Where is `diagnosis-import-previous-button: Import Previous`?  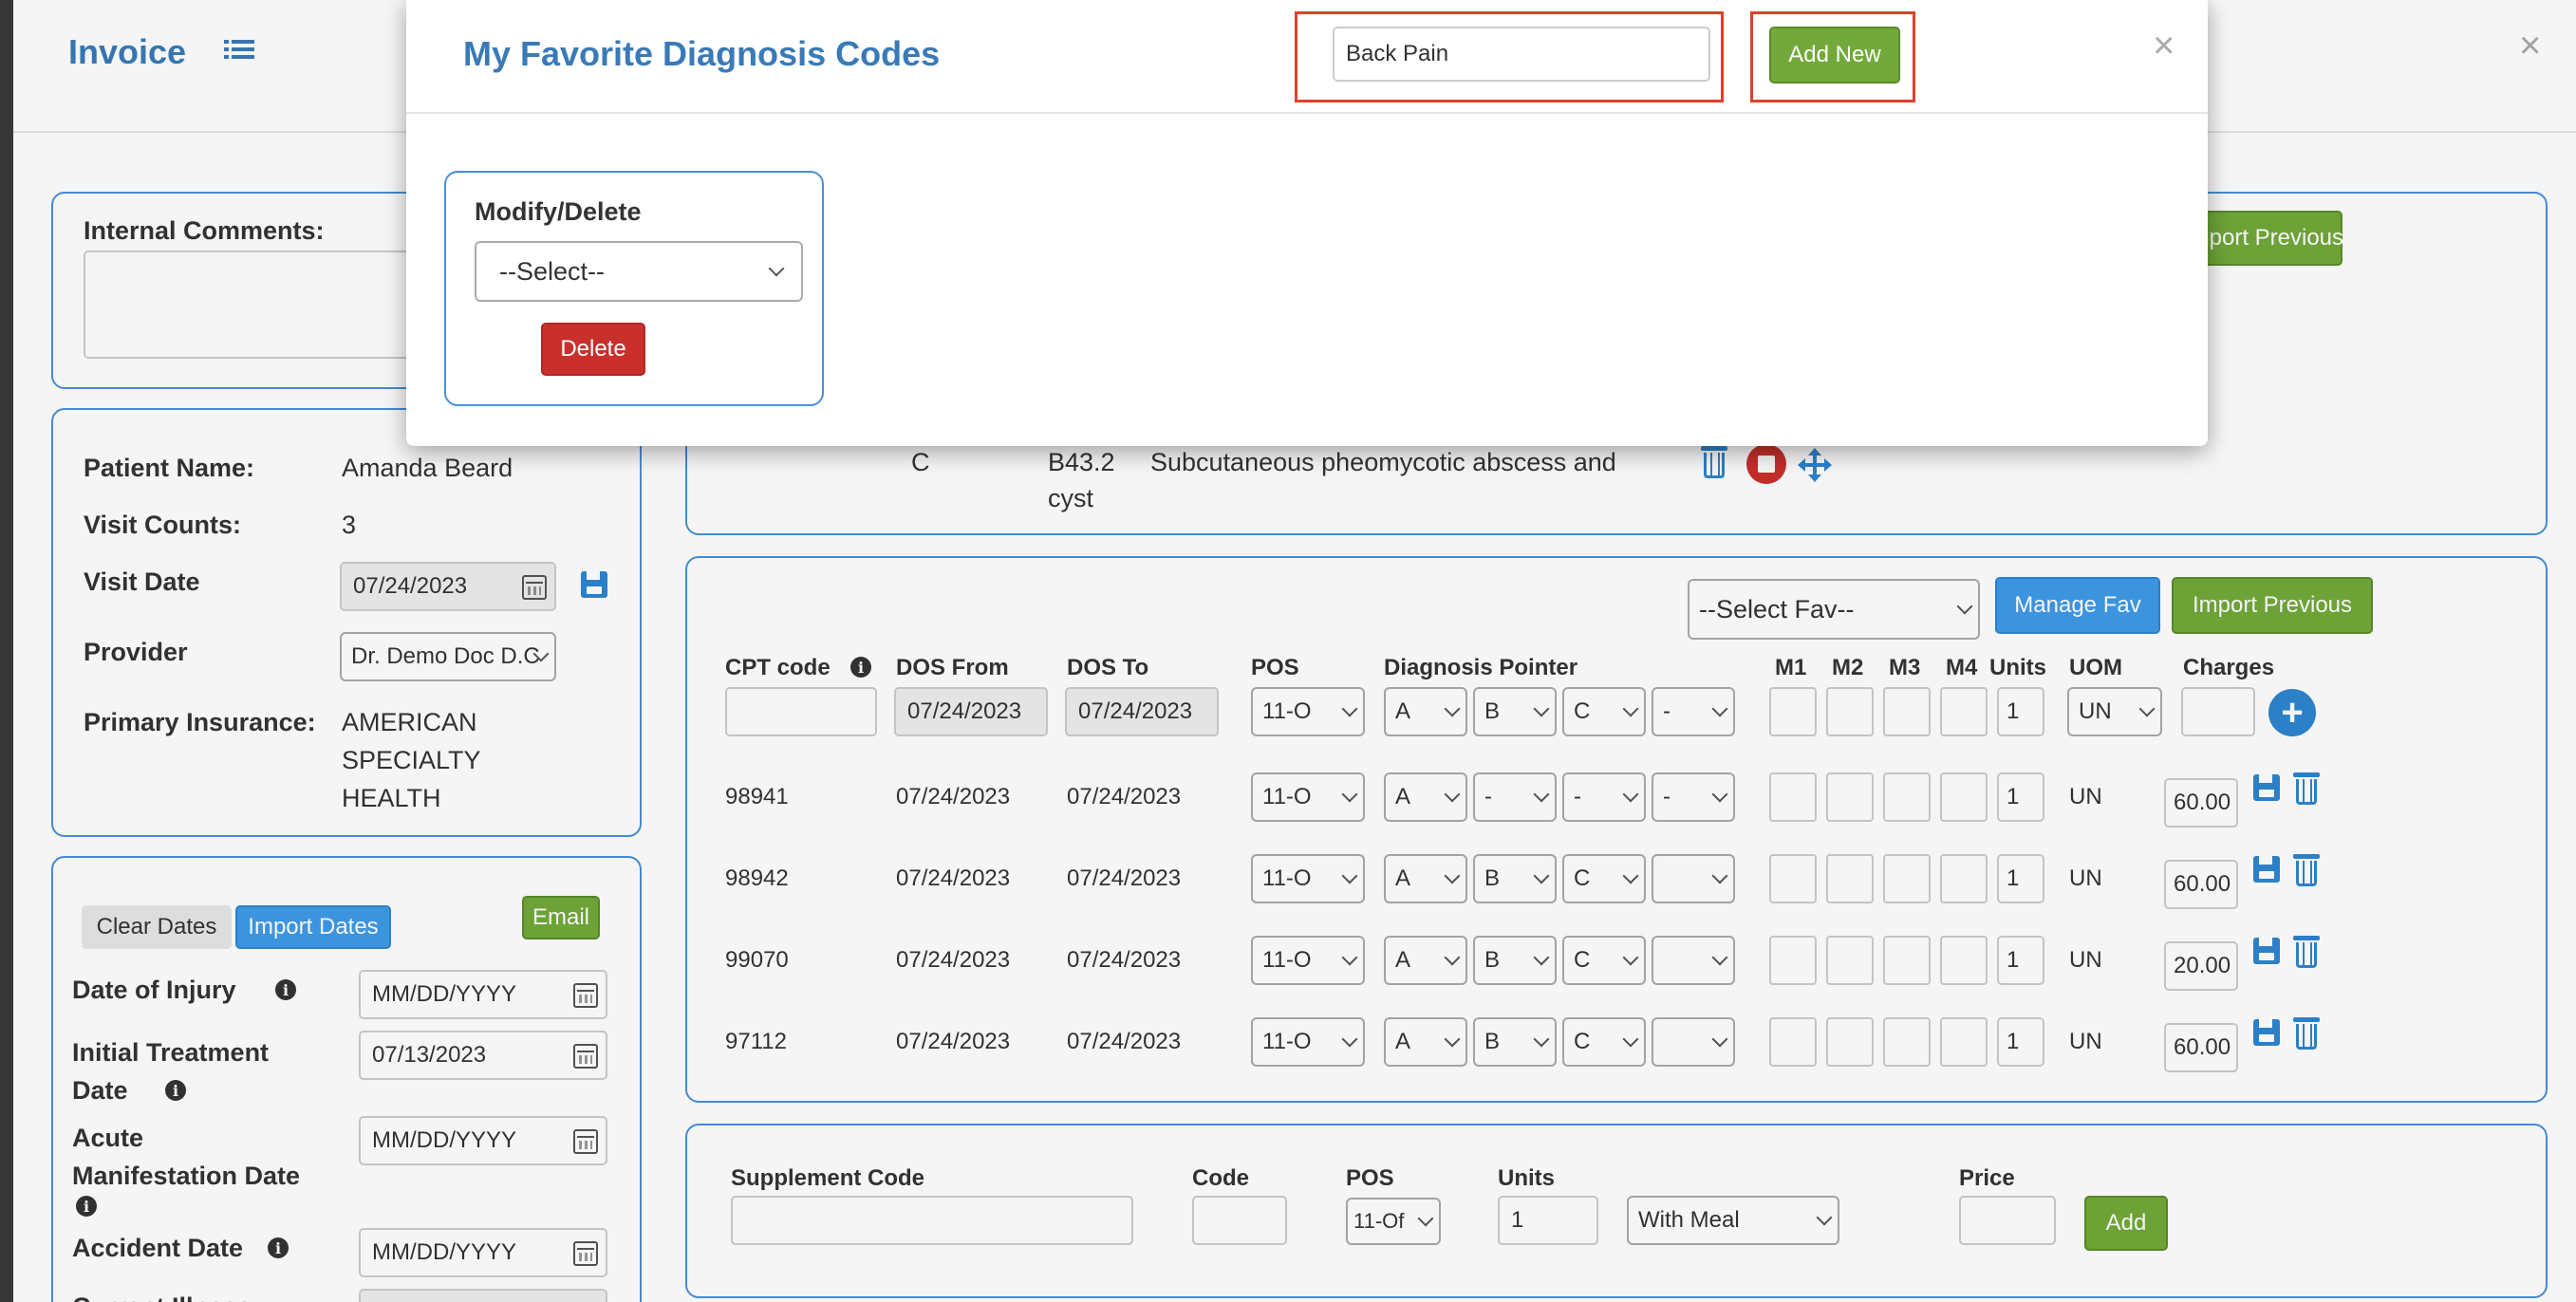
diagnosis-import-previous-button: Import Previous is located at coordinates (2263, 238).